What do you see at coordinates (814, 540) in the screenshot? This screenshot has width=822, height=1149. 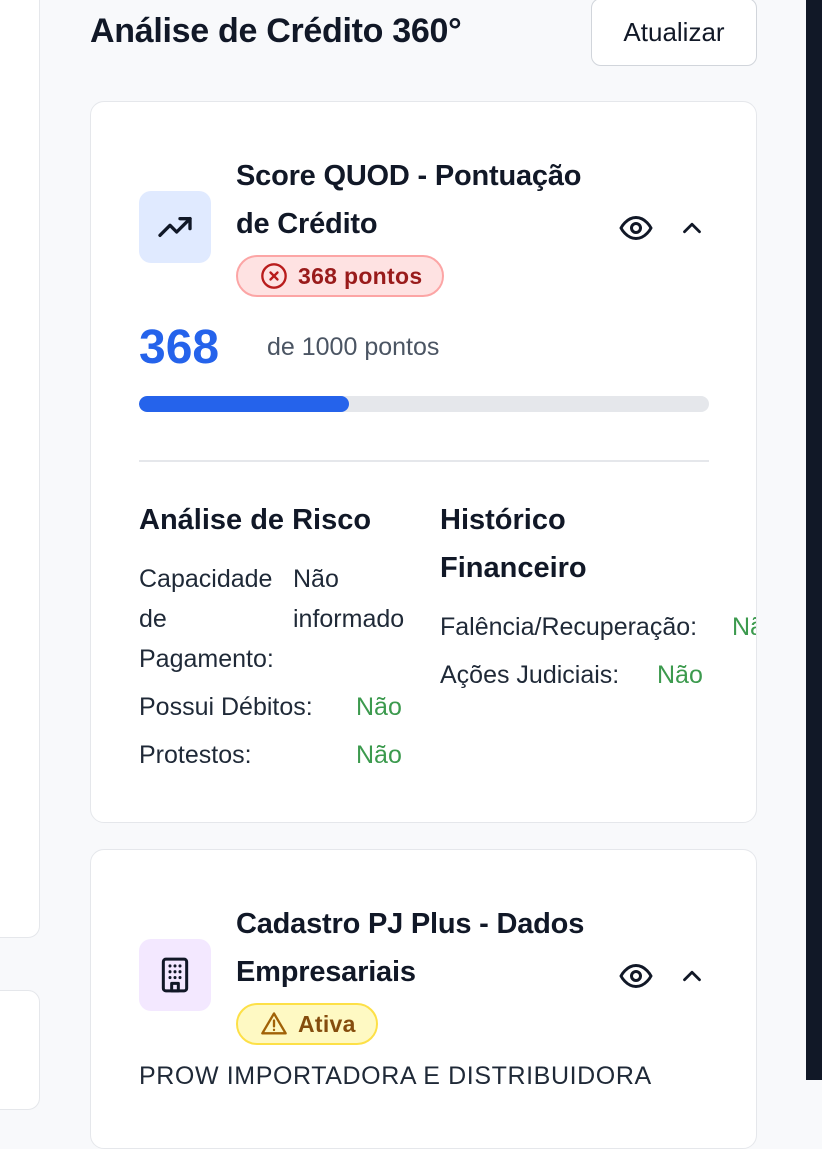 I see `right-edge-bar` at bounding box center [814, 540].